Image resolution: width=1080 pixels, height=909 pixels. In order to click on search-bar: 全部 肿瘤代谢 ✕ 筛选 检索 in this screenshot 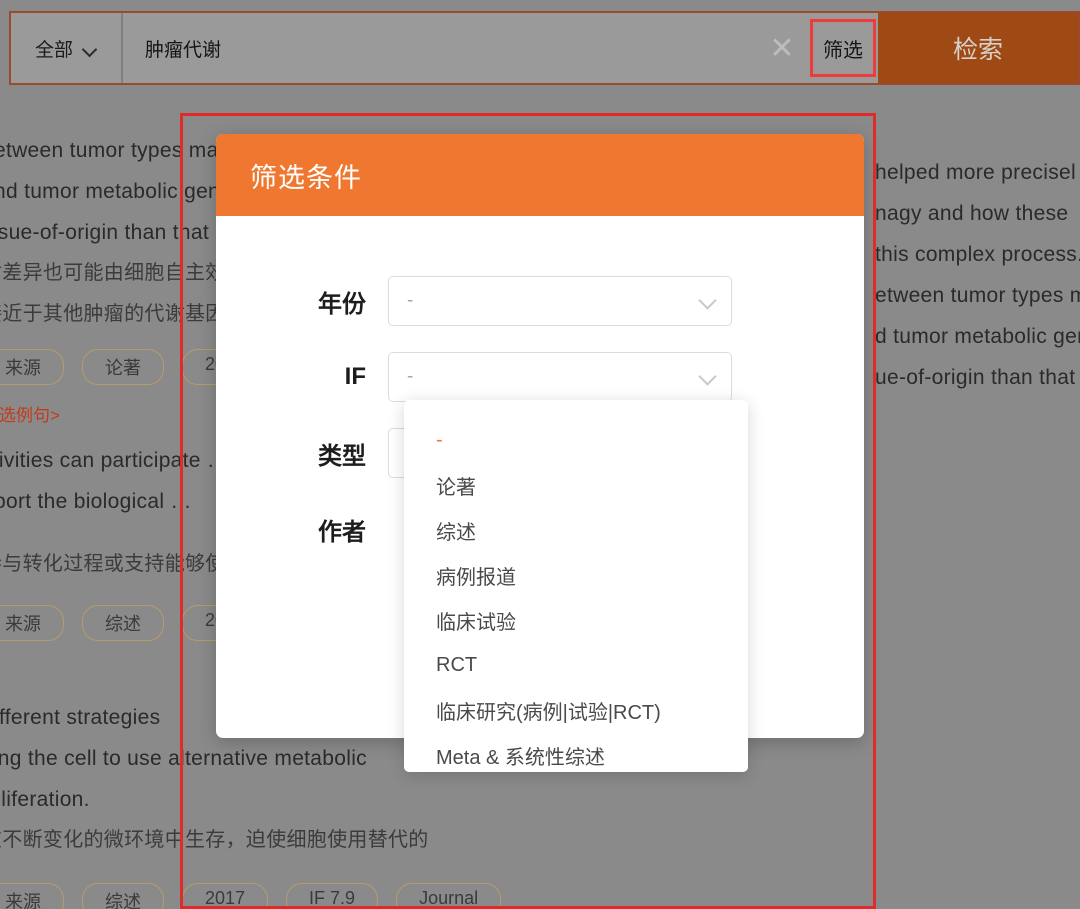, I will do `click(540, 46)`.